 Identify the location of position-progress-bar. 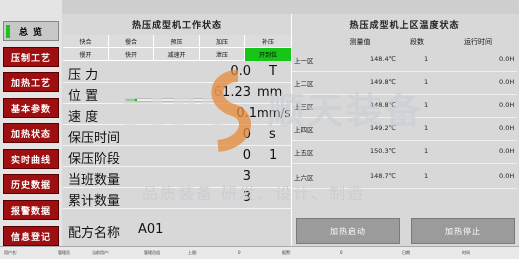
(172, 100).